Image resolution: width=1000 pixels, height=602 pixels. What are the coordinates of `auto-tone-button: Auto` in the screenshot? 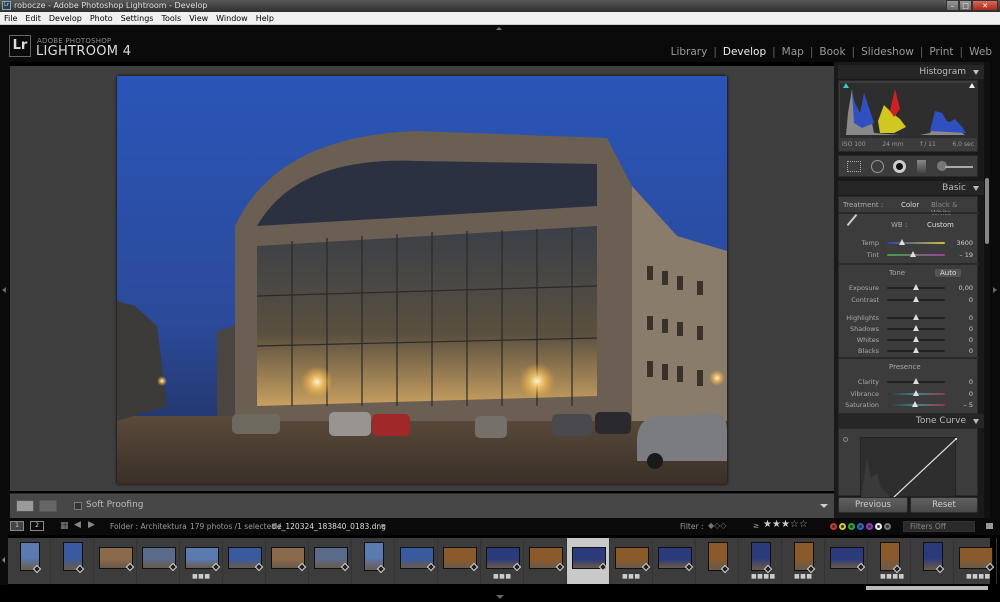 It's located at (948, 273).